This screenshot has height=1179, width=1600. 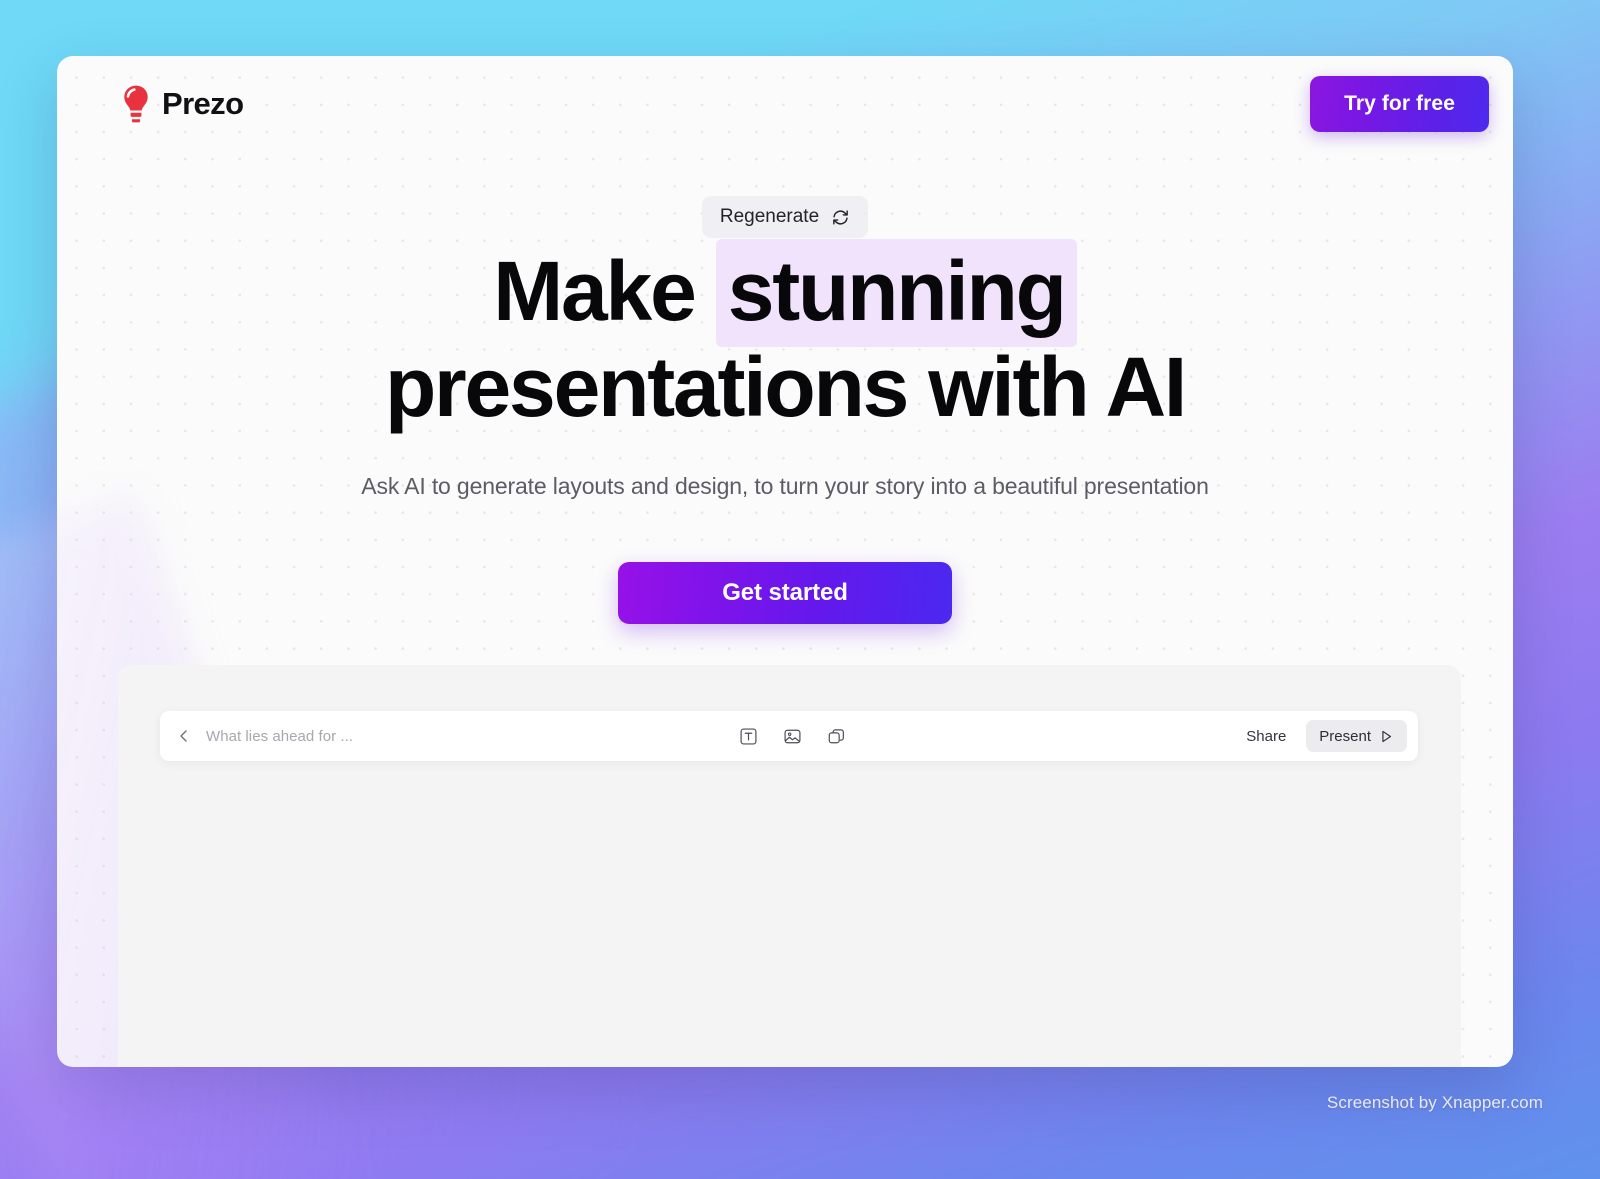 I want to click on headline-line-two: presentations with AI, so click(x=785, y=387).